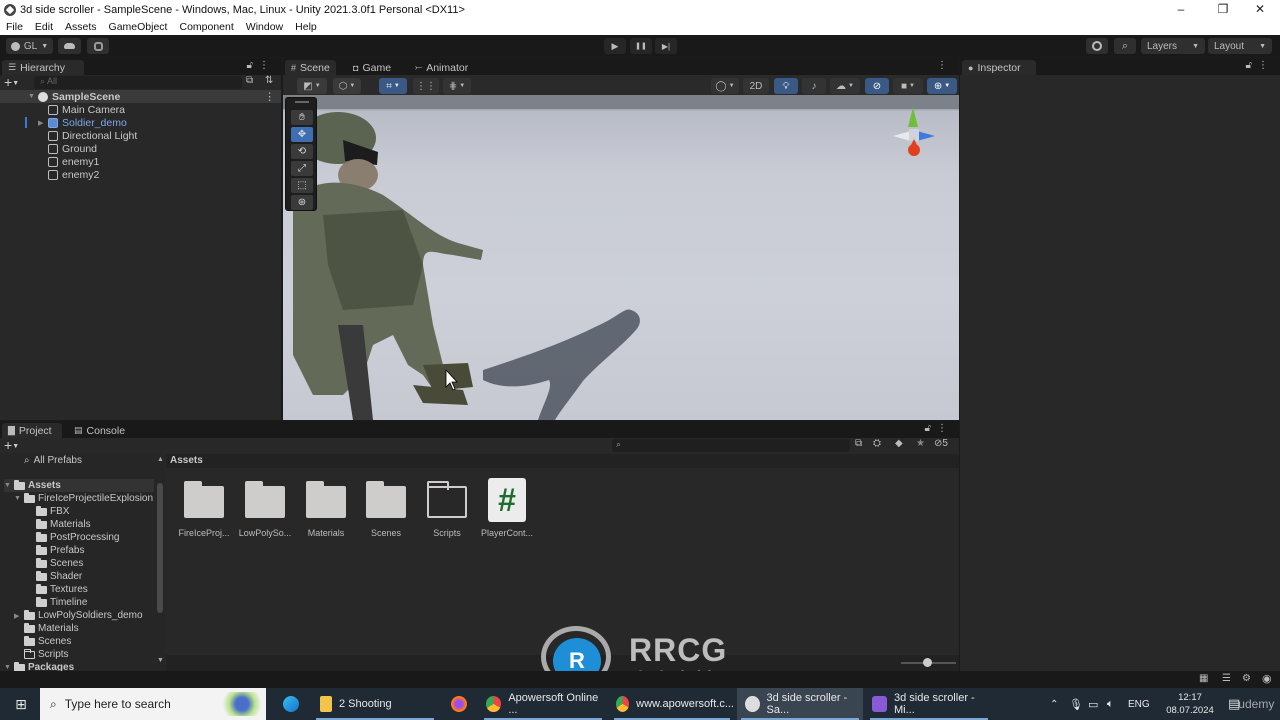 The height and width of the screenshot is (720, 1280). I want to click on scene-visibility-toggle: ⊘, so click(877, 86).